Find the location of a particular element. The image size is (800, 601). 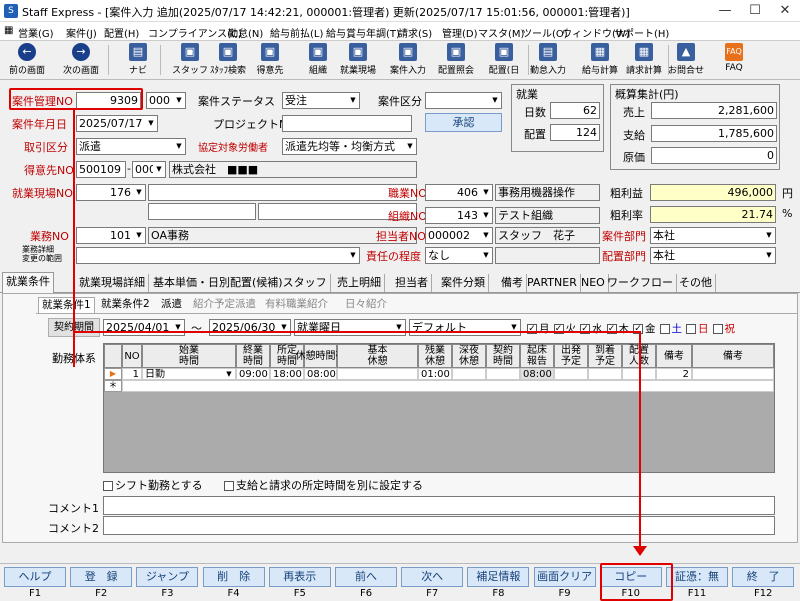

toolbar-button-5: ▣ 得意先 is located at coordinates (270, 60).